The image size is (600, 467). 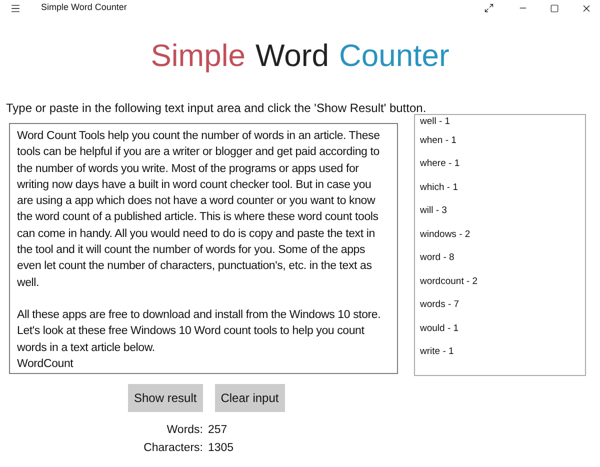 What do you see at coordinates (433, 211) in the screenshot?
I see `word-count-item: will - 3` at bounding box center [433, 211].